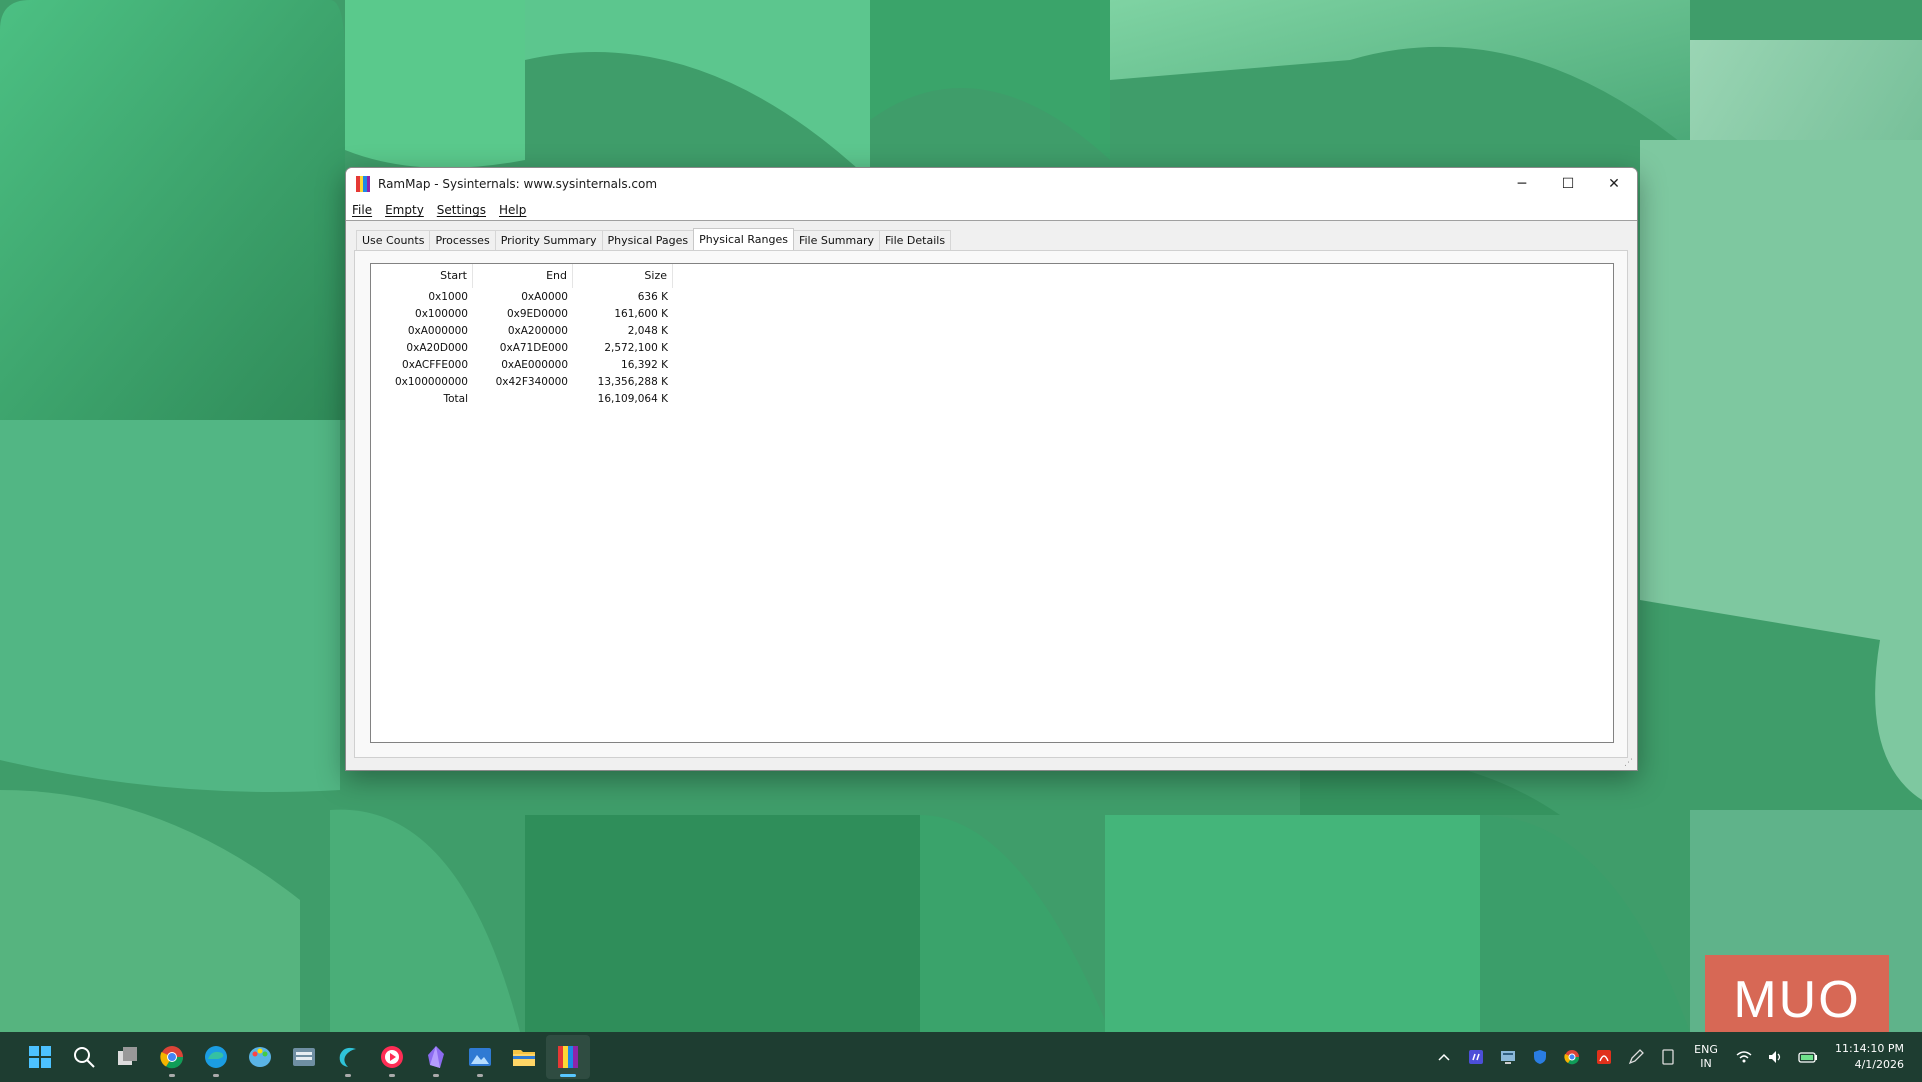 The height and width of the screenshot is (1082, 1922). What do you see at coordinates (961, 1057) in the screenshot?
I see `taskbar: ENG IN 11:14:10 PM 4/1/2026` at bounding box center [961, 1057].